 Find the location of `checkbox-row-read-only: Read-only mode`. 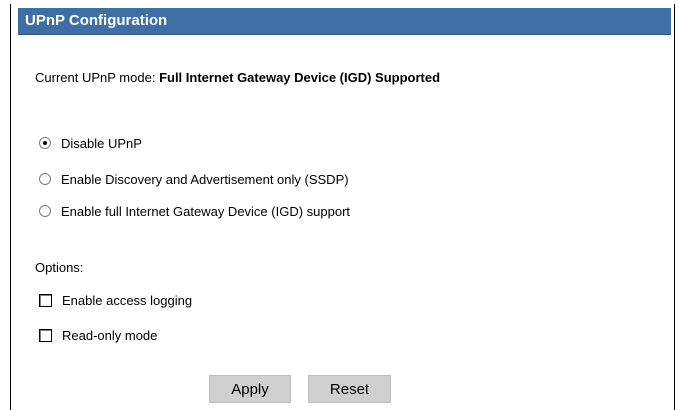

checkbox-row-read-only: Read-only mode is located at coordinates (98, 335).